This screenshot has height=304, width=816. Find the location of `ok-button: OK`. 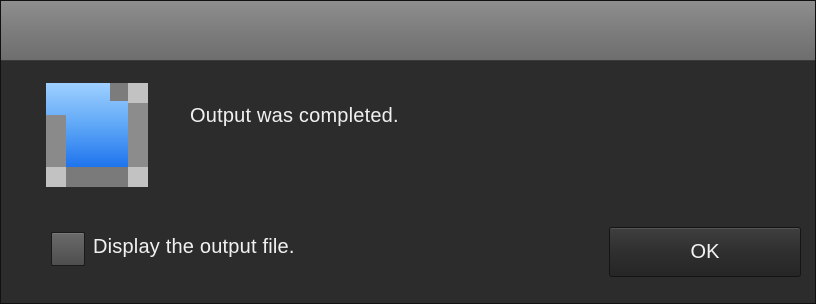

ok-button: OK is located at coordinates (705, 252).